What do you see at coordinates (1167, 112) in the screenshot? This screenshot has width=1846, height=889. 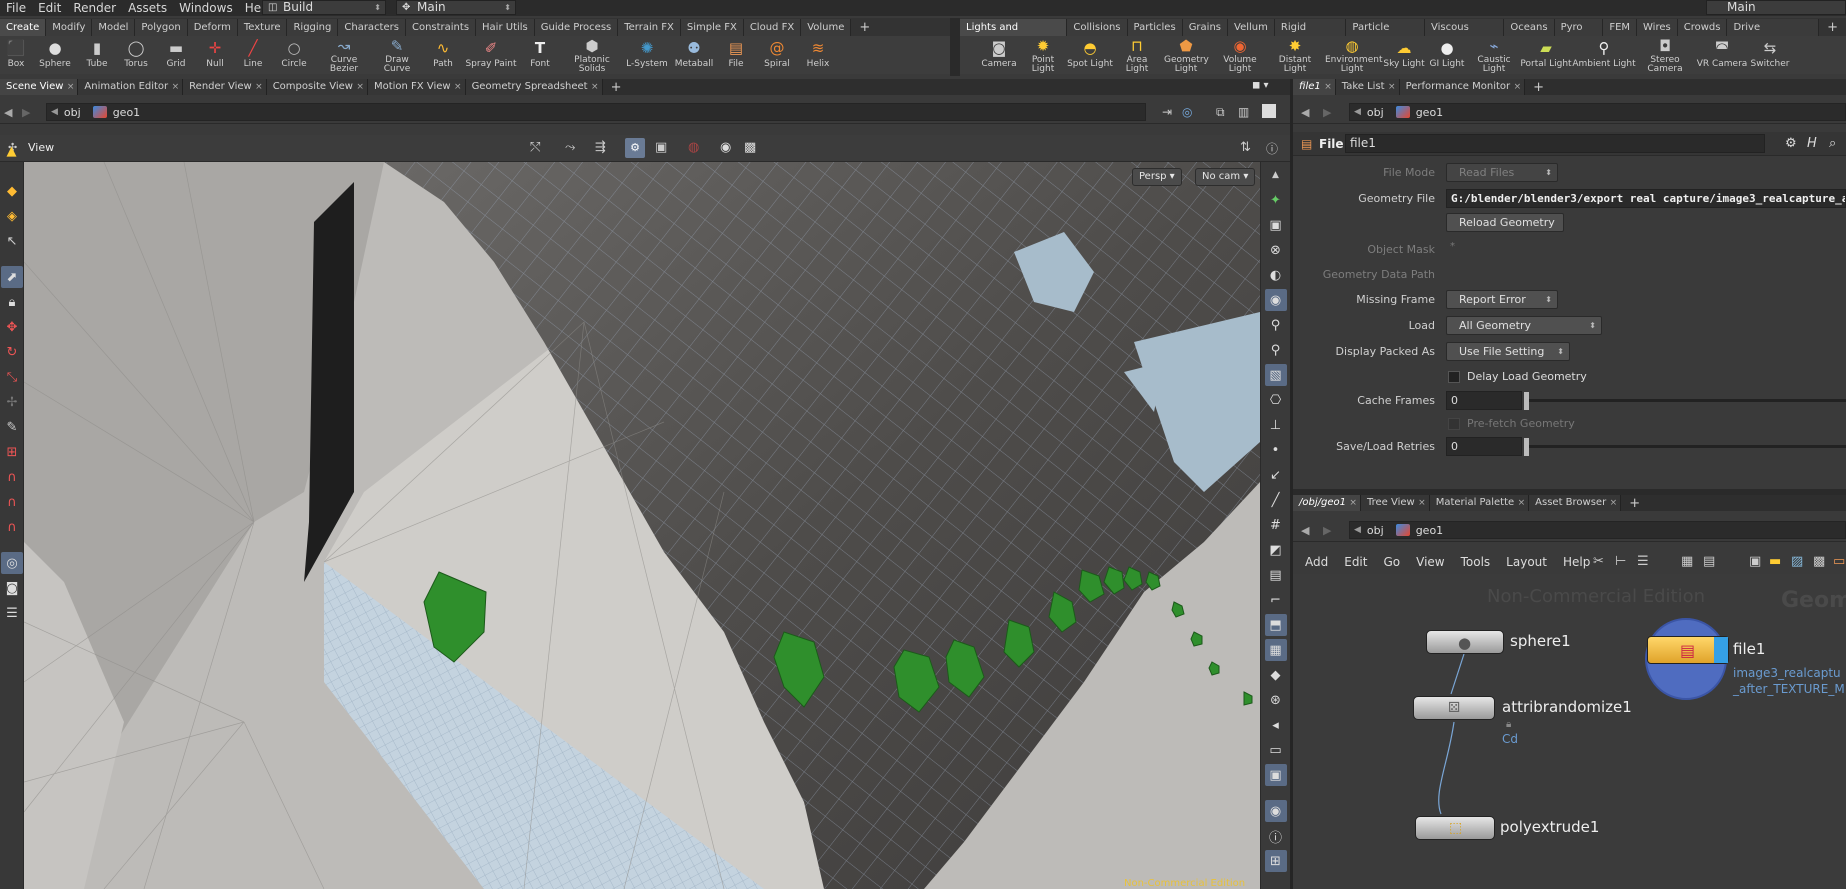 I see `pin-icon: ⇥` at bounding box center [1167, 112].